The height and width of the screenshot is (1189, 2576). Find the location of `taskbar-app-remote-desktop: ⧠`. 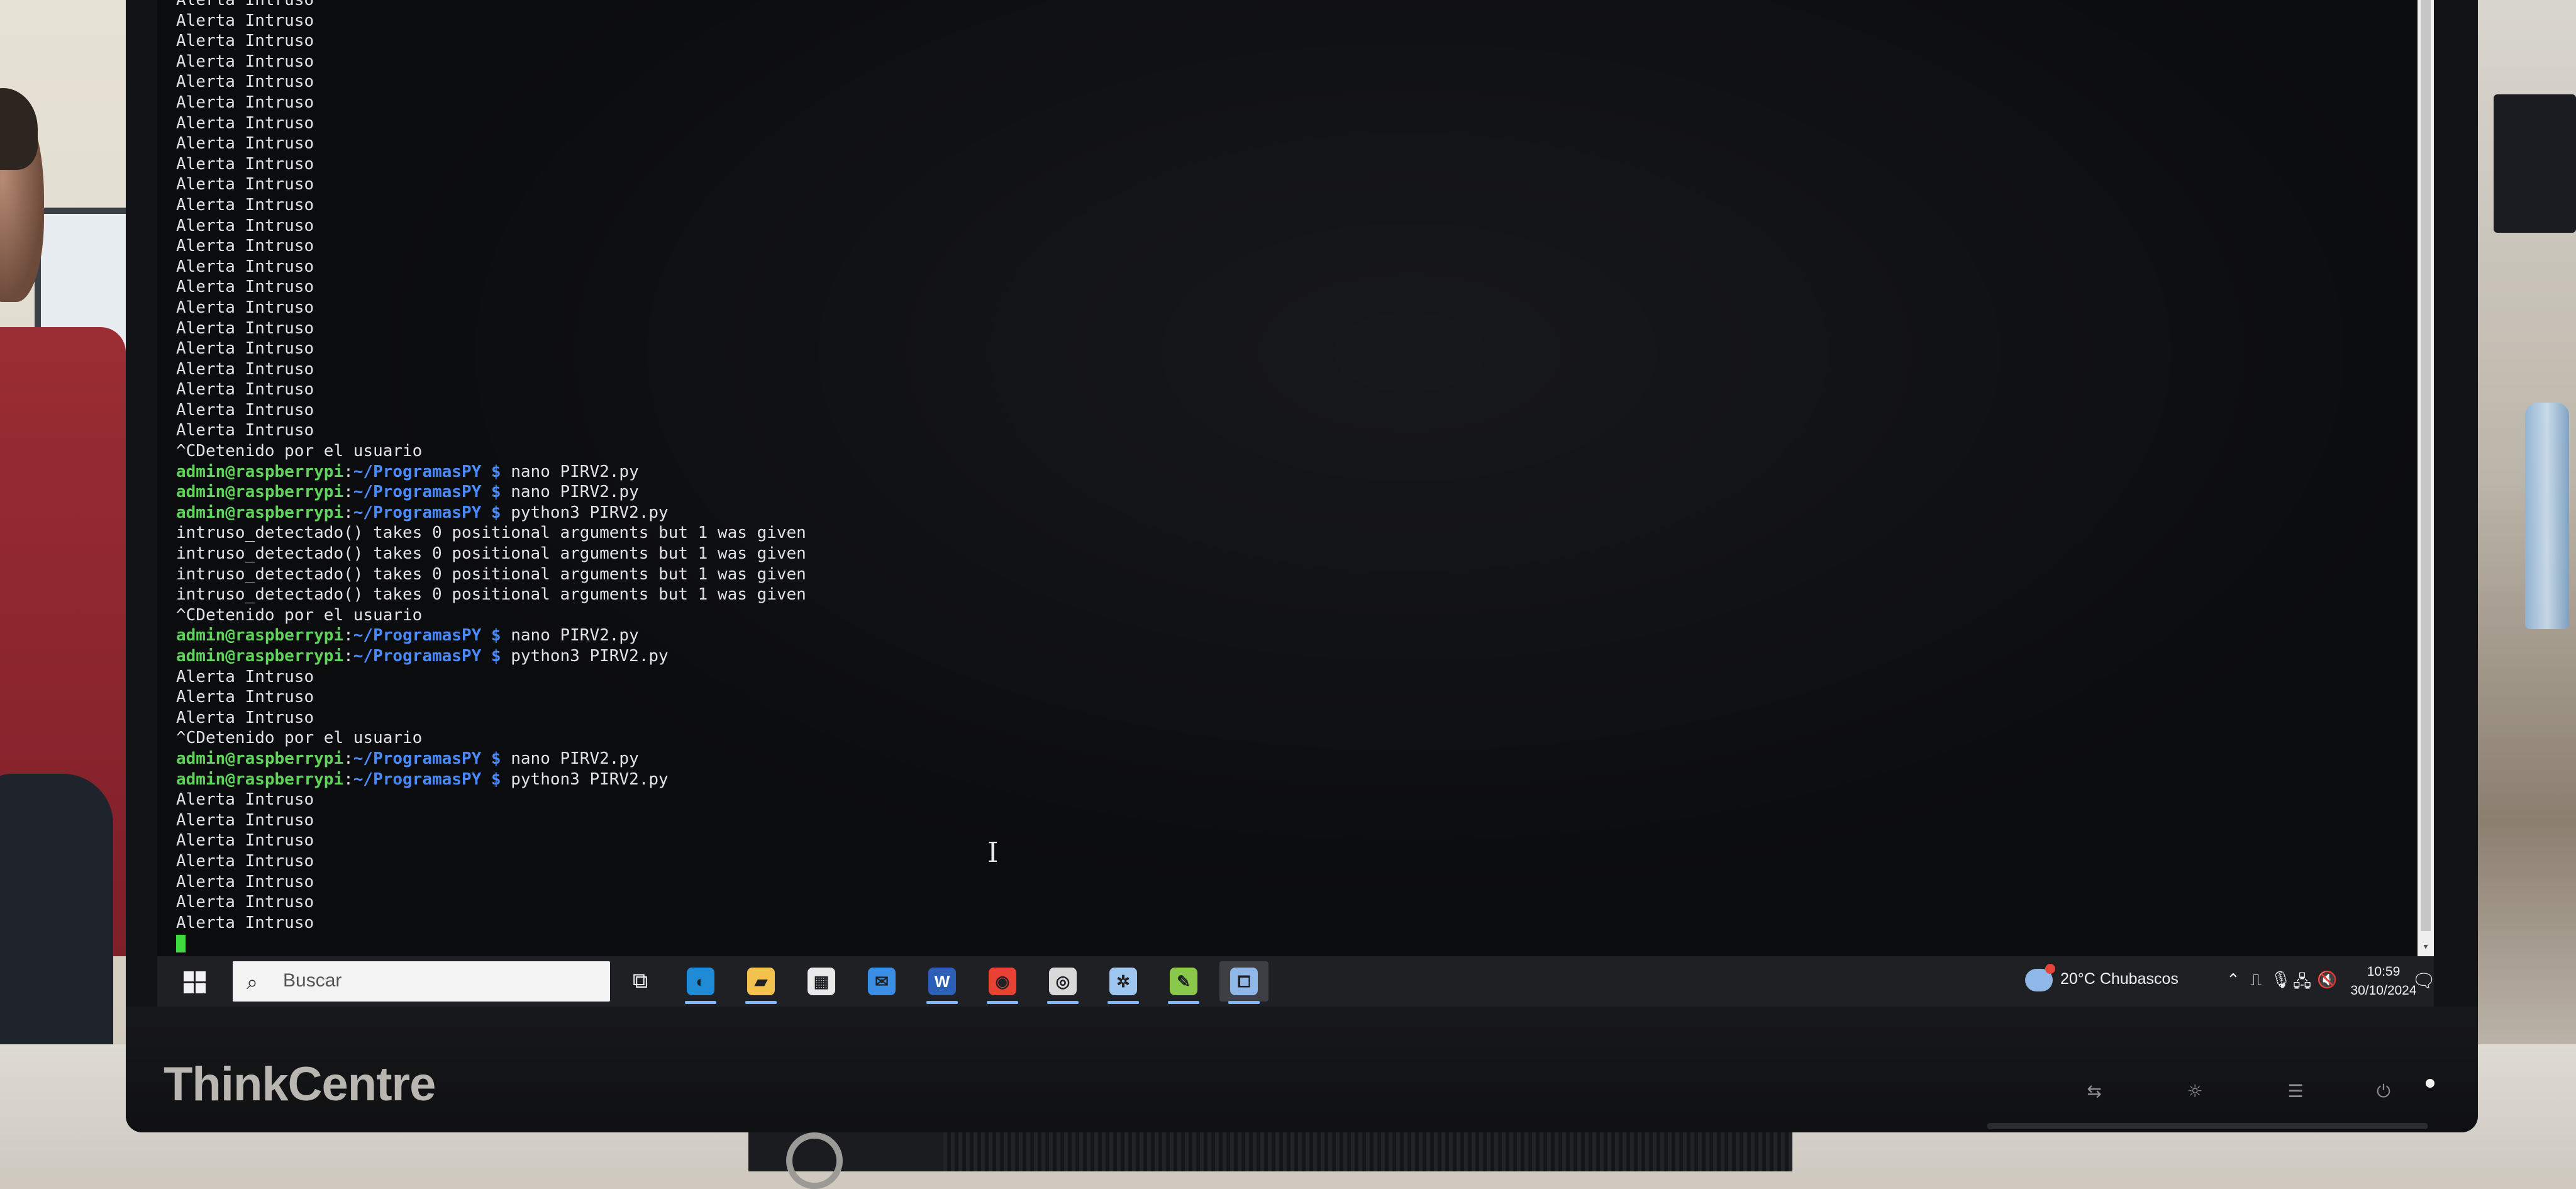

taskbar-app-remote-desktop: ⧠ is located at coordinates (1244, 982).